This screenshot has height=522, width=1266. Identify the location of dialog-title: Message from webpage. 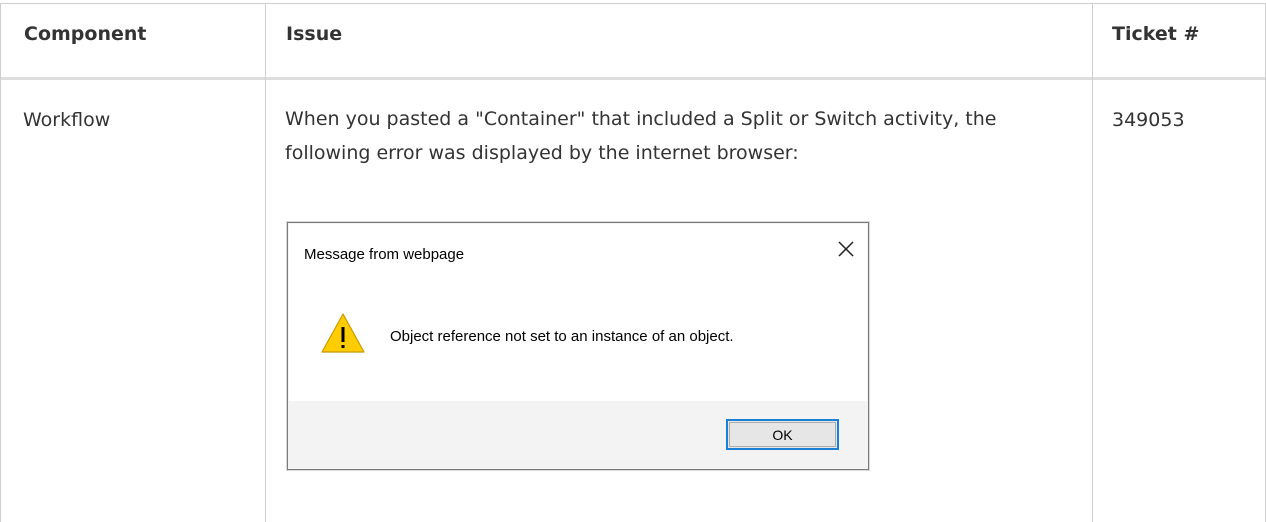
(384, 254).